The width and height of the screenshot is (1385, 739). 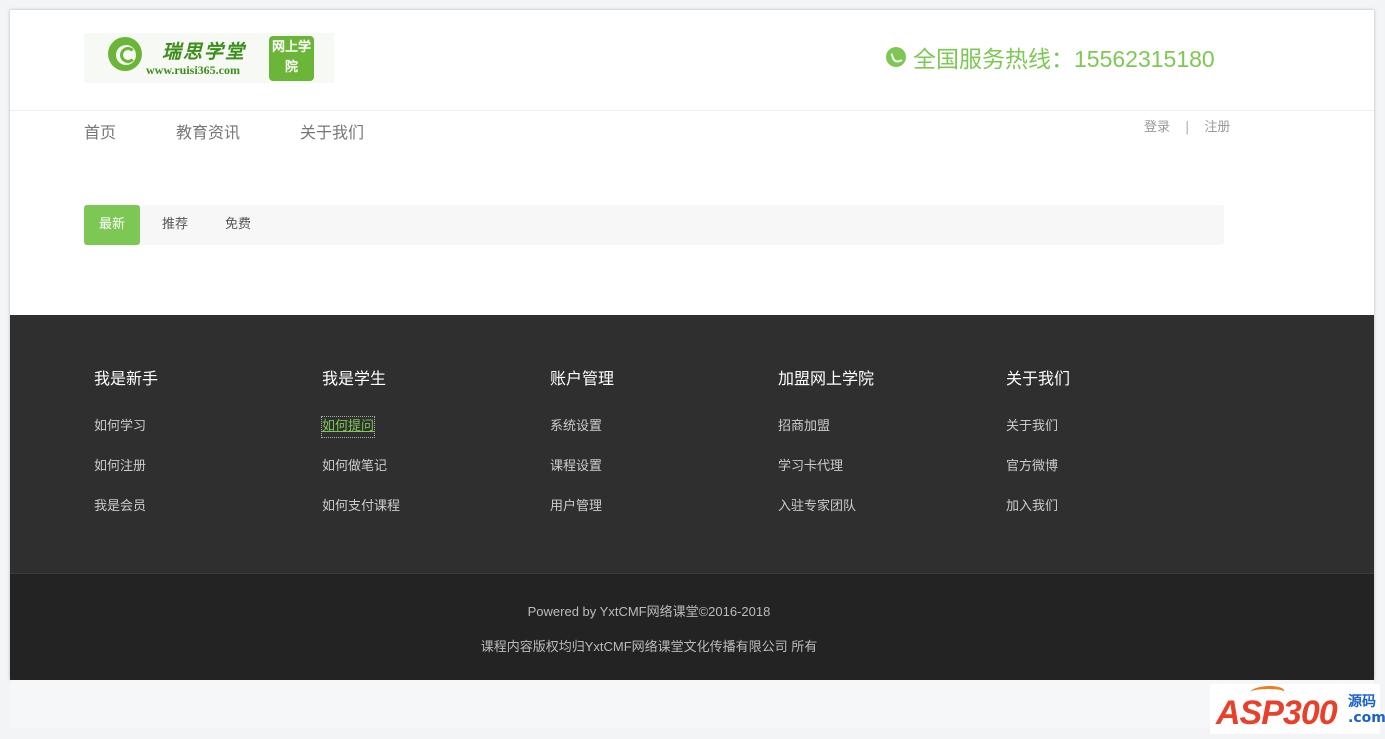 What do you see at coordinates (650, 452) in the screenshot?
I see `footer-column-account: 账户管理 系统设置 课程设置 用户管理` at bounding box center [650, 452].